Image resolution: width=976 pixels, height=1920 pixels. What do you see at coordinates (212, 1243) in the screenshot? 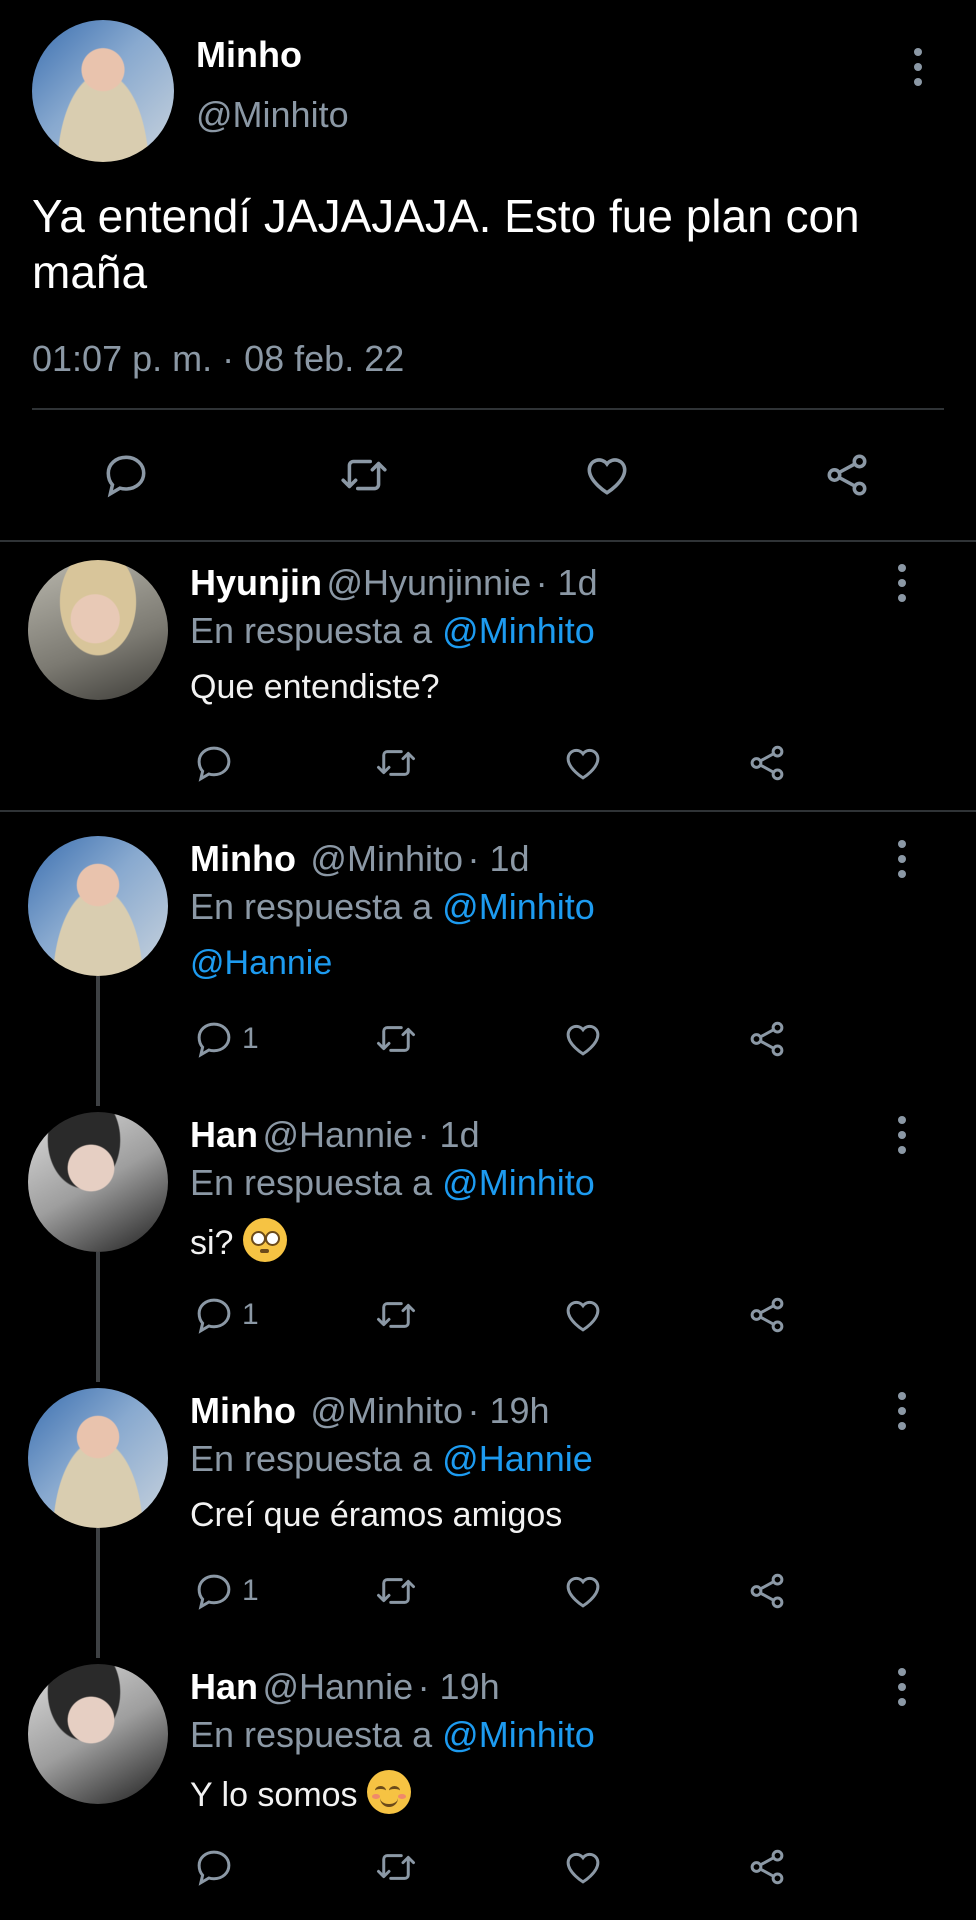
I see `reply-text: si?` at bounding box center [212, 1243].